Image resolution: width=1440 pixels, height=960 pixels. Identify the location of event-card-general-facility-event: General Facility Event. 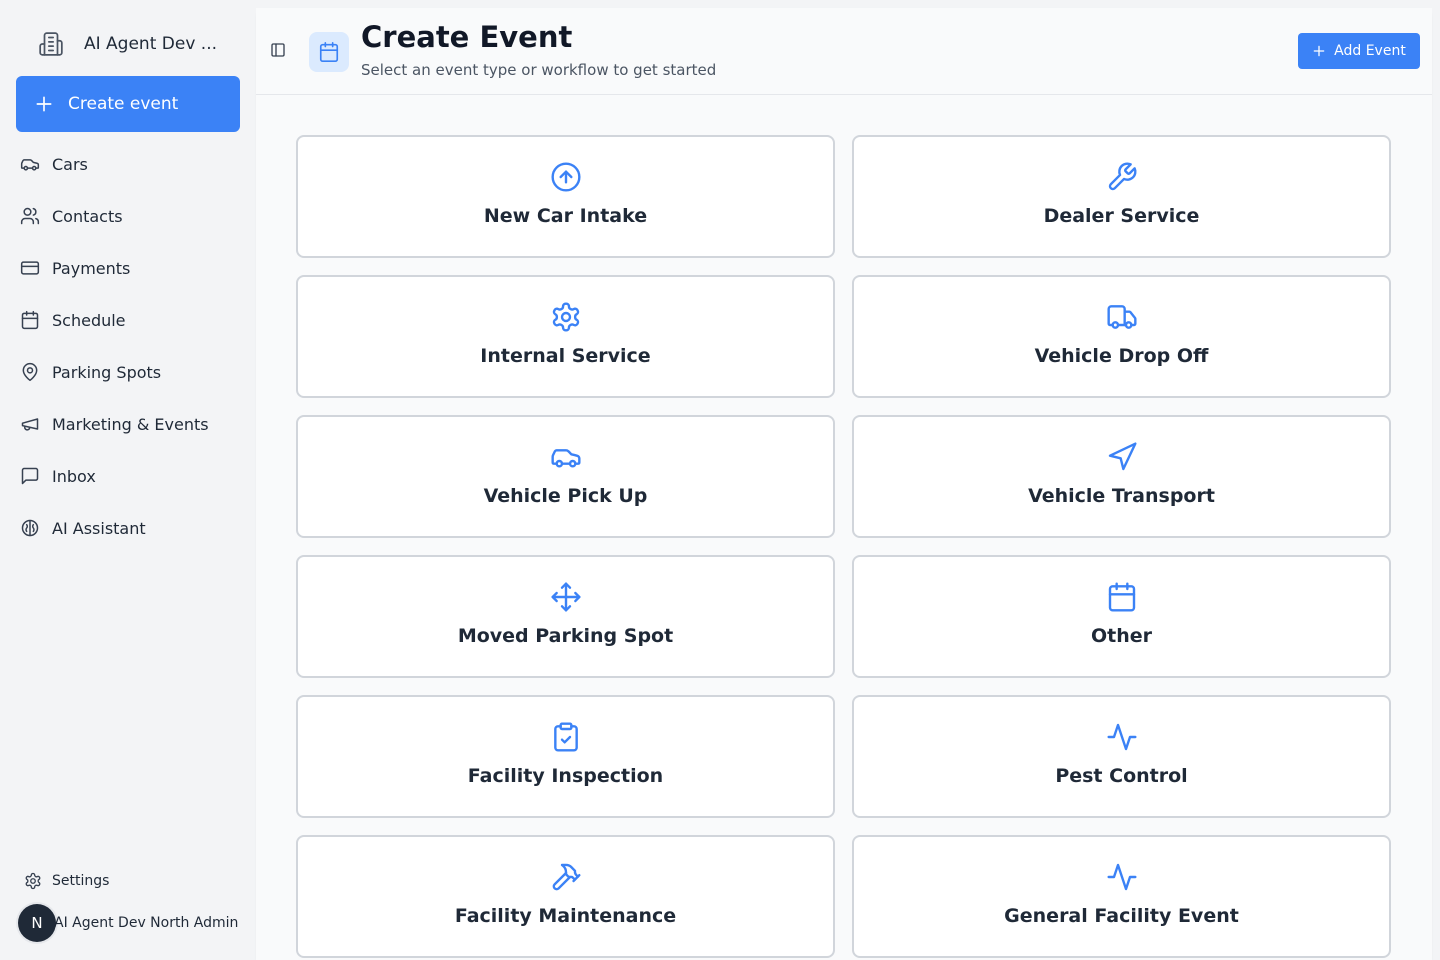
(1121, 896).